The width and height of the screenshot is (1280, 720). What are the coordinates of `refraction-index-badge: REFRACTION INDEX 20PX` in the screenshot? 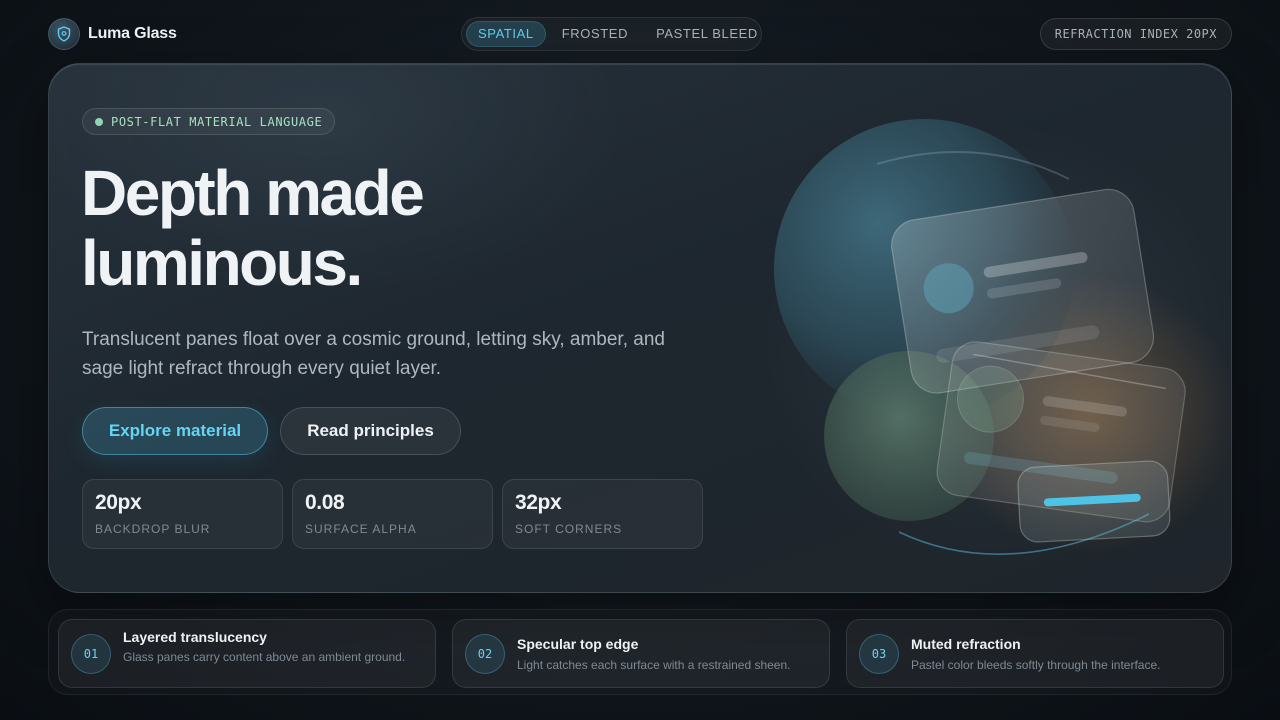 It's located at (1135, 34).